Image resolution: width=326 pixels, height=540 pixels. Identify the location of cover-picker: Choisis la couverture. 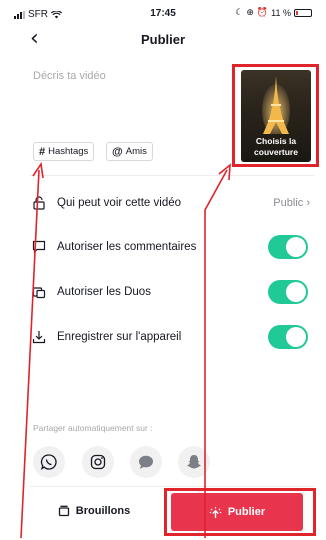
(276, 116).